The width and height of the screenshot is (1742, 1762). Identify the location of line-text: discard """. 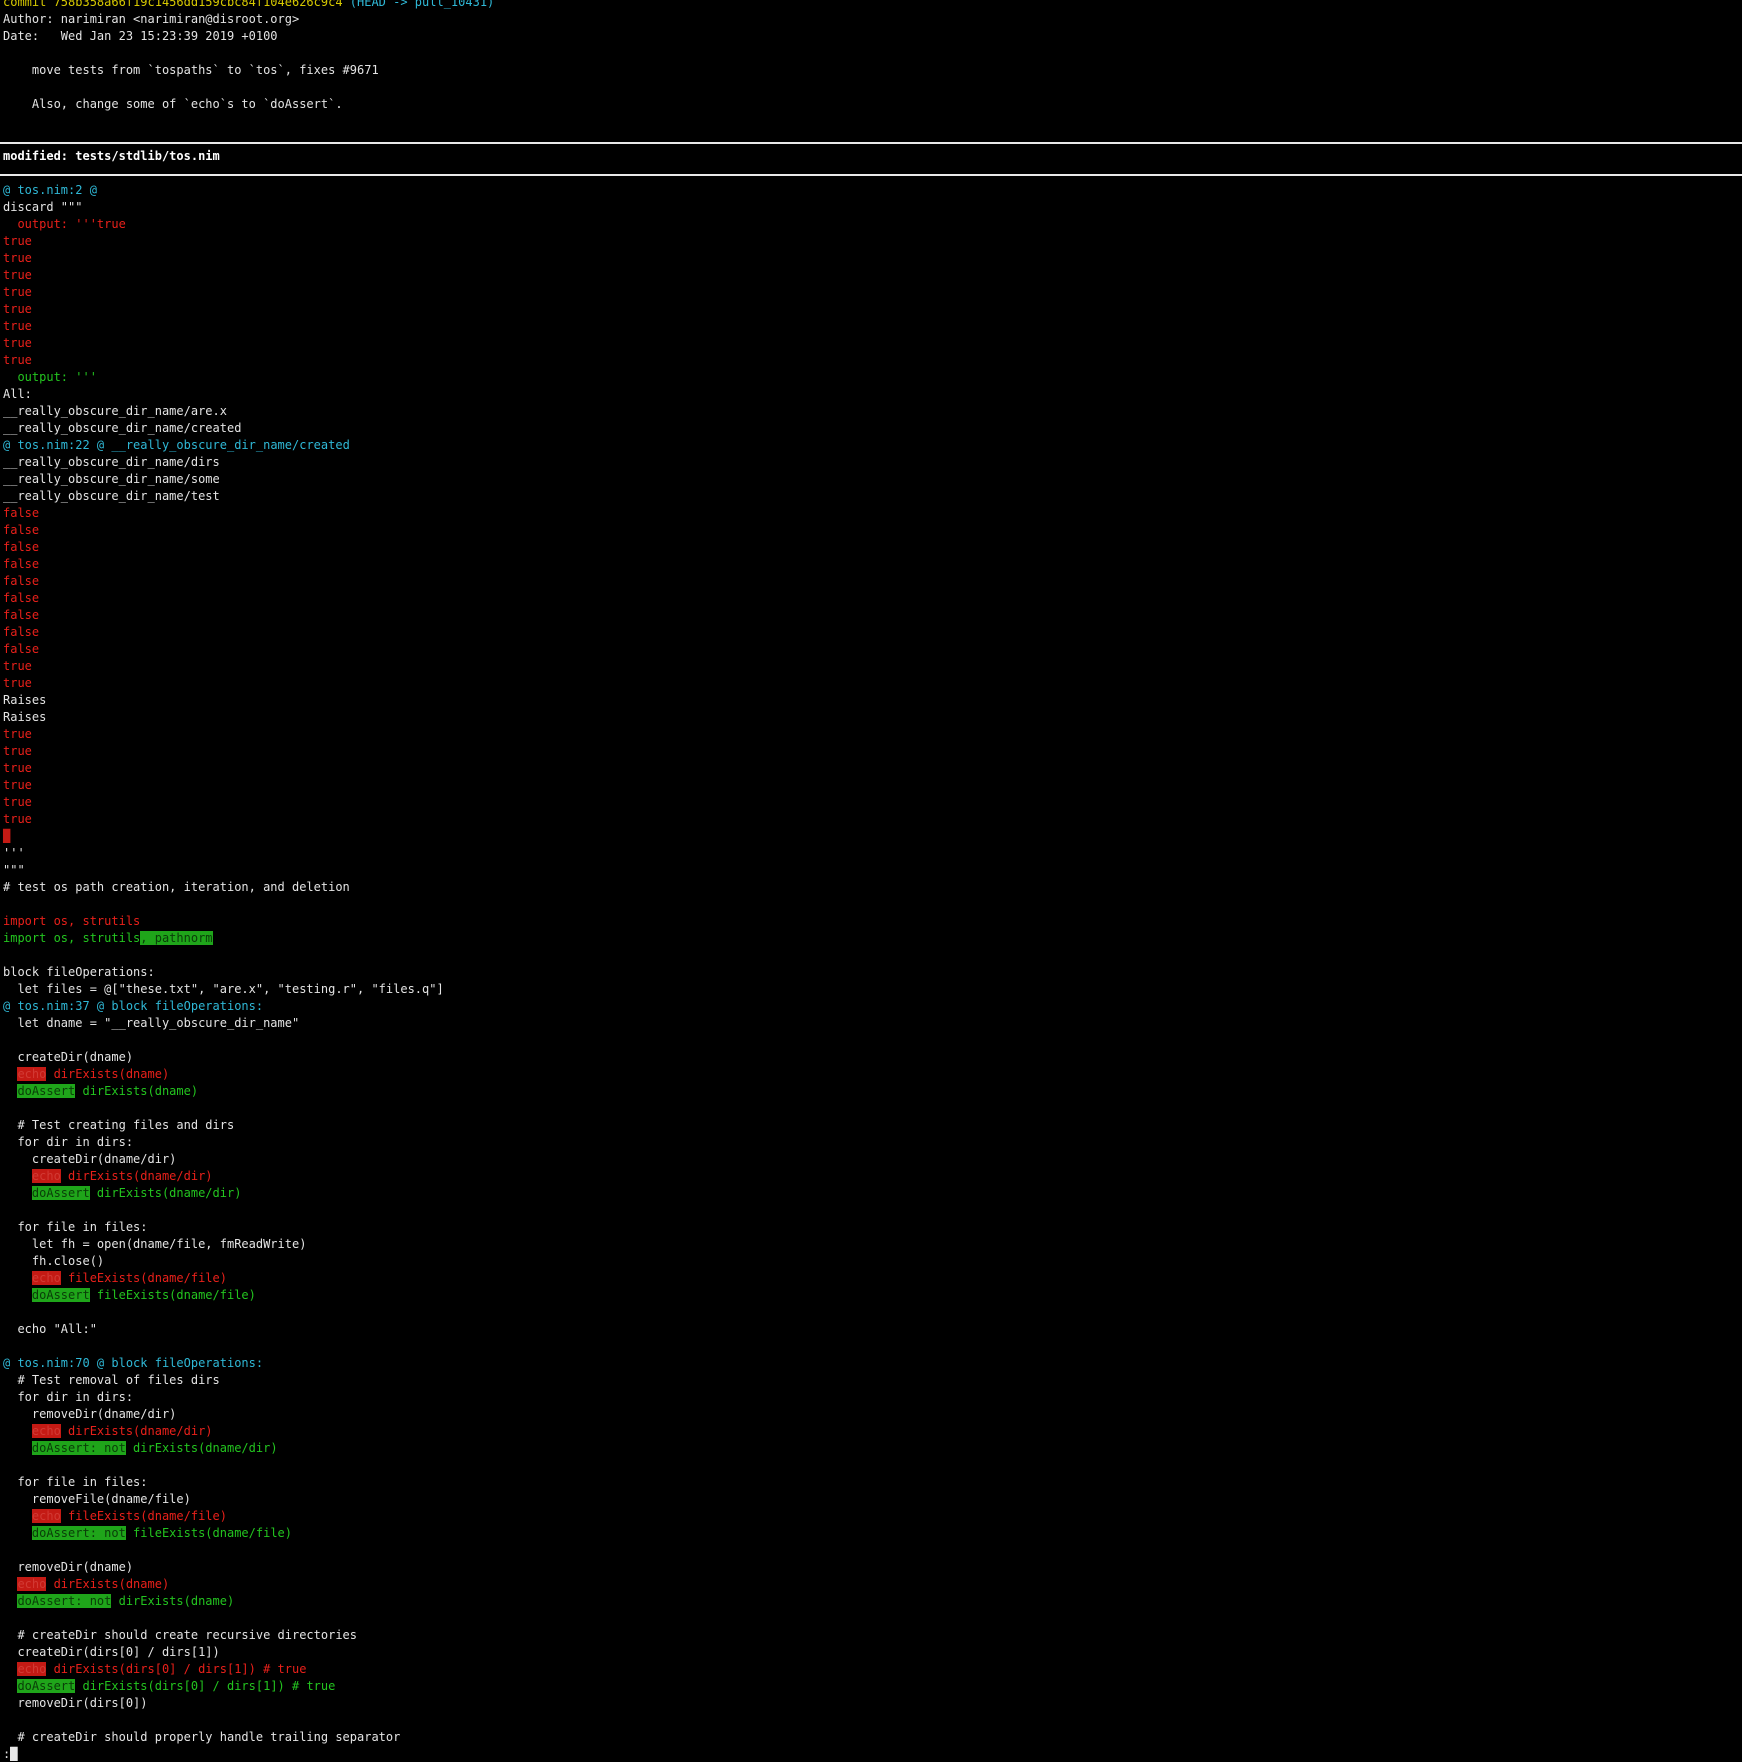
(43, 207).